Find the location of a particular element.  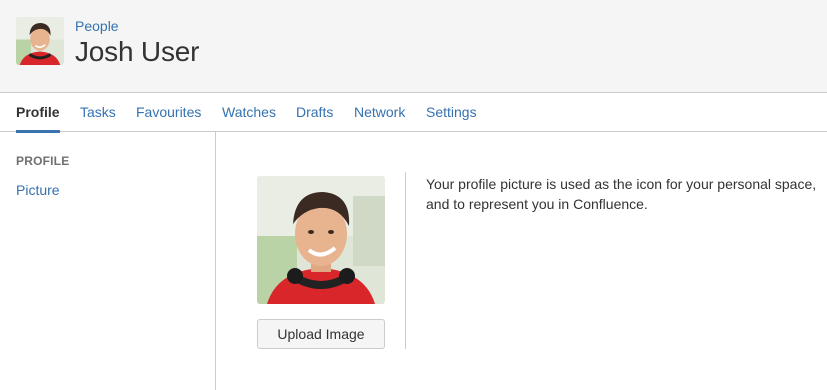

tab-watches: Watches is located at coordinates (249, 112).